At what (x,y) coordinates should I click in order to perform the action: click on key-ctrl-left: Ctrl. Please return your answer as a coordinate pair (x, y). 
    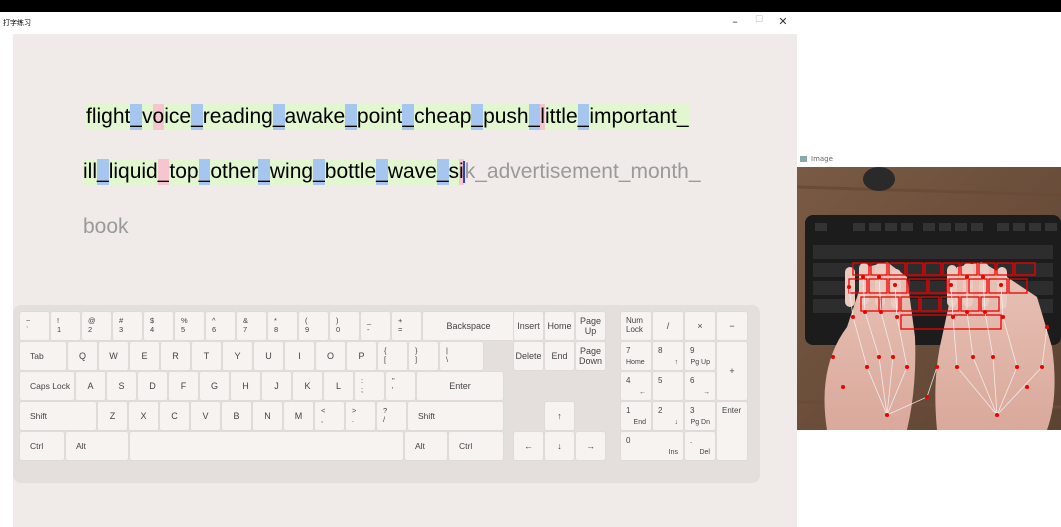
    Looking at the image, I should click on (42, 446).